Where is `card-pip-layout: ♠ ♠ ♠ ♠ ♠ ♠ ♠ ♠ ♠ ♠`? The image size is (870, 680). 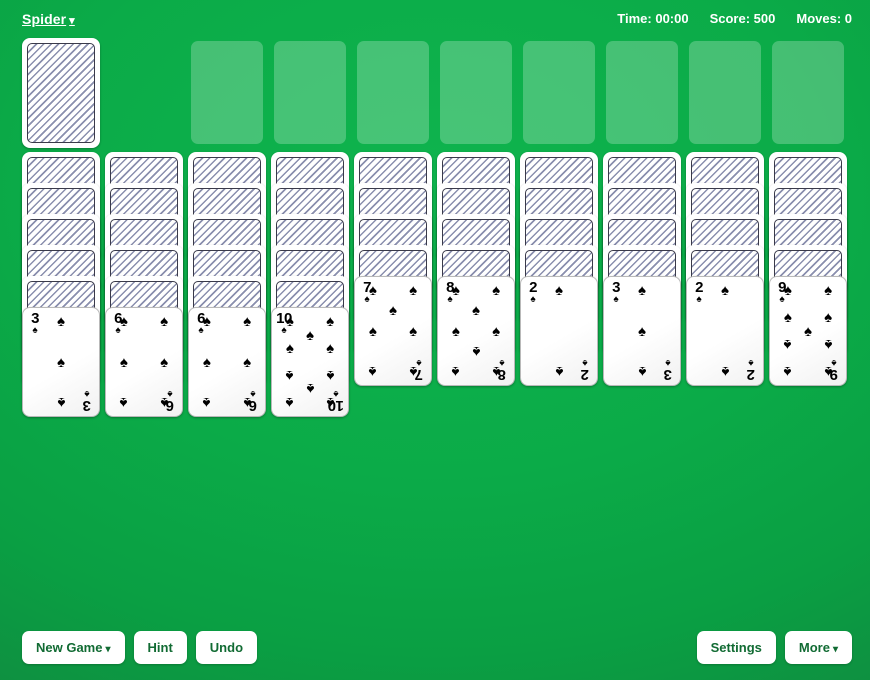 card-pip-layout: ♠ ♠ ♠ ♠ ♠ ♠ ♠ ♠ ♠ ♠ is located at coordinates (310, 362).